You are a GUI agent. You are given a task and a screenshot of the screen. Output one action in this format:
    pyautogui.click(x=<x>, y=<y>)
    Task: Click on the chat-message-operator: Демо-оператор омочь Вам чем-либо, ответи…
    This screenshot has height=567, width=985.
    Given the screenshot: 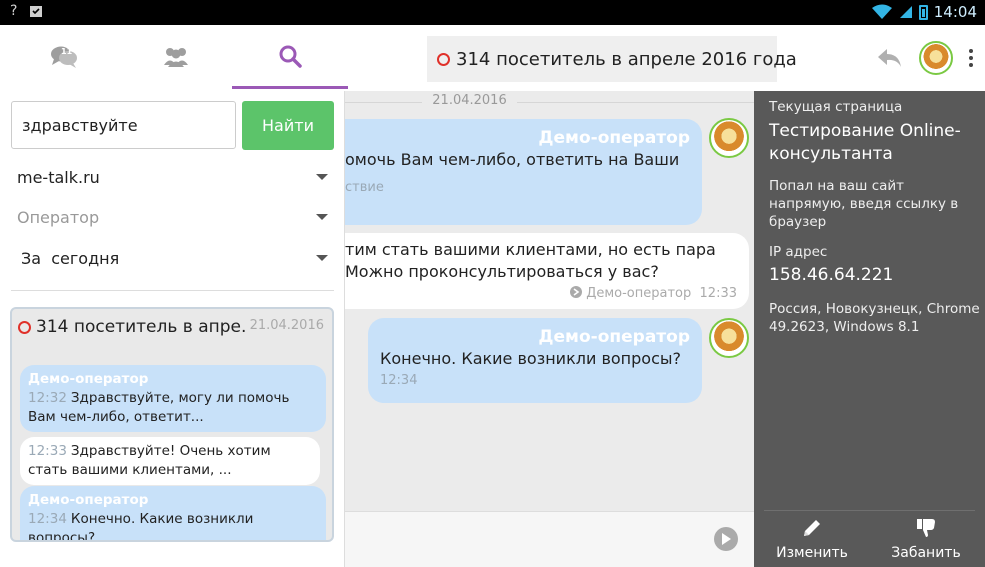 What is the action you would take?
    pyautogui.click(x=523, y=172)
    